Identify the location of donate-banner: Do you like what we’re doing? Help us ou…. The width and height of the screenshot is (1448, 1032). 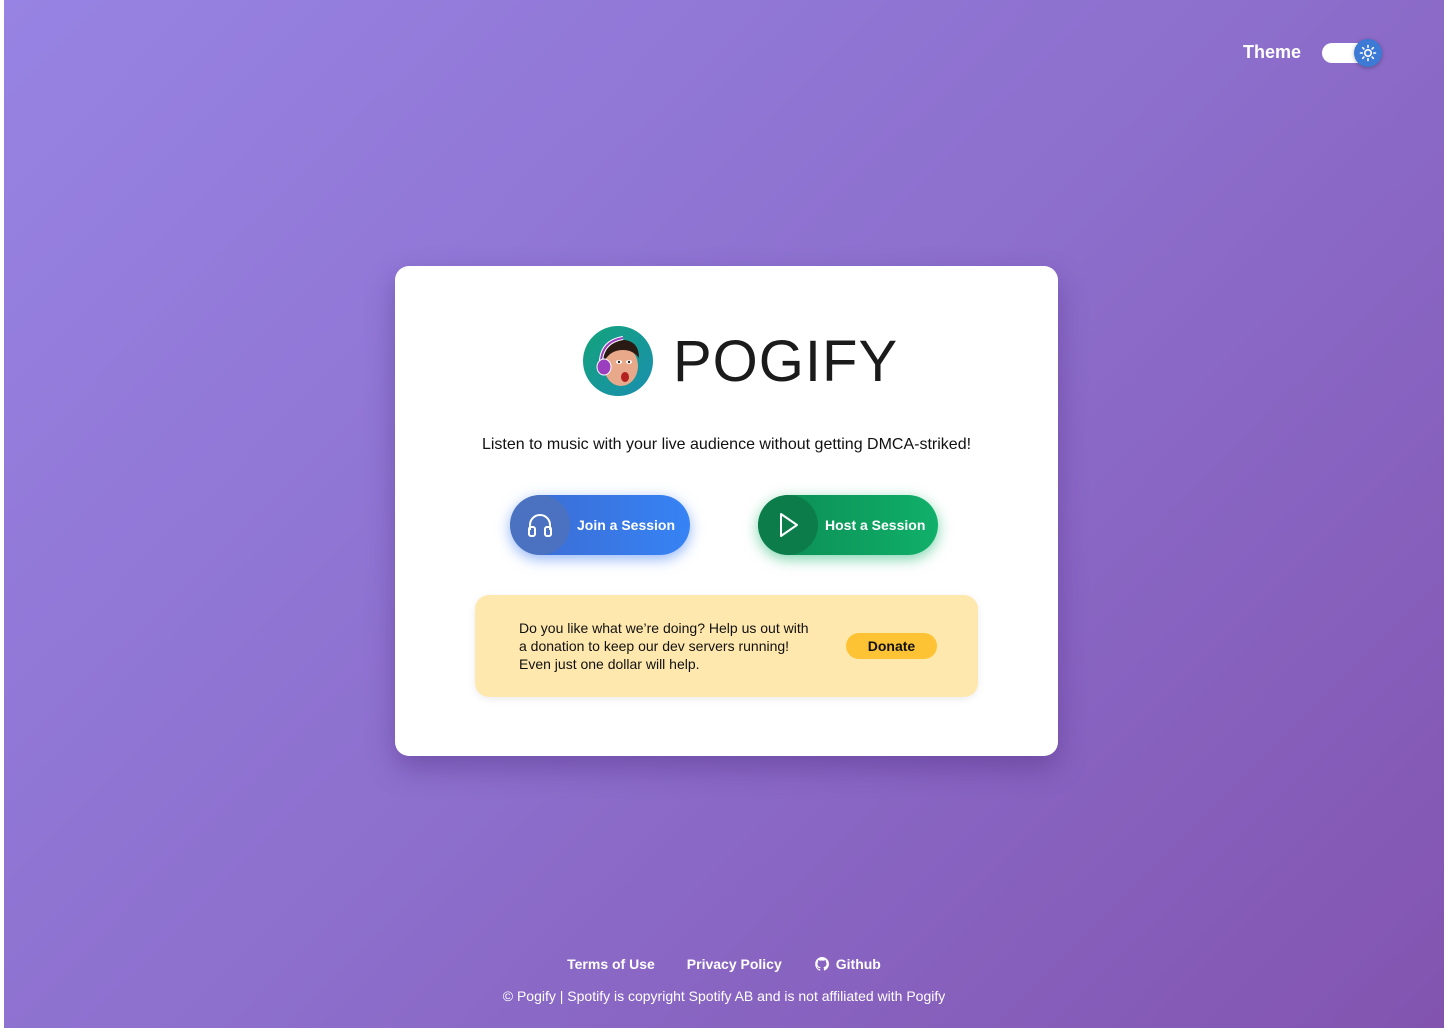
(726, 646).